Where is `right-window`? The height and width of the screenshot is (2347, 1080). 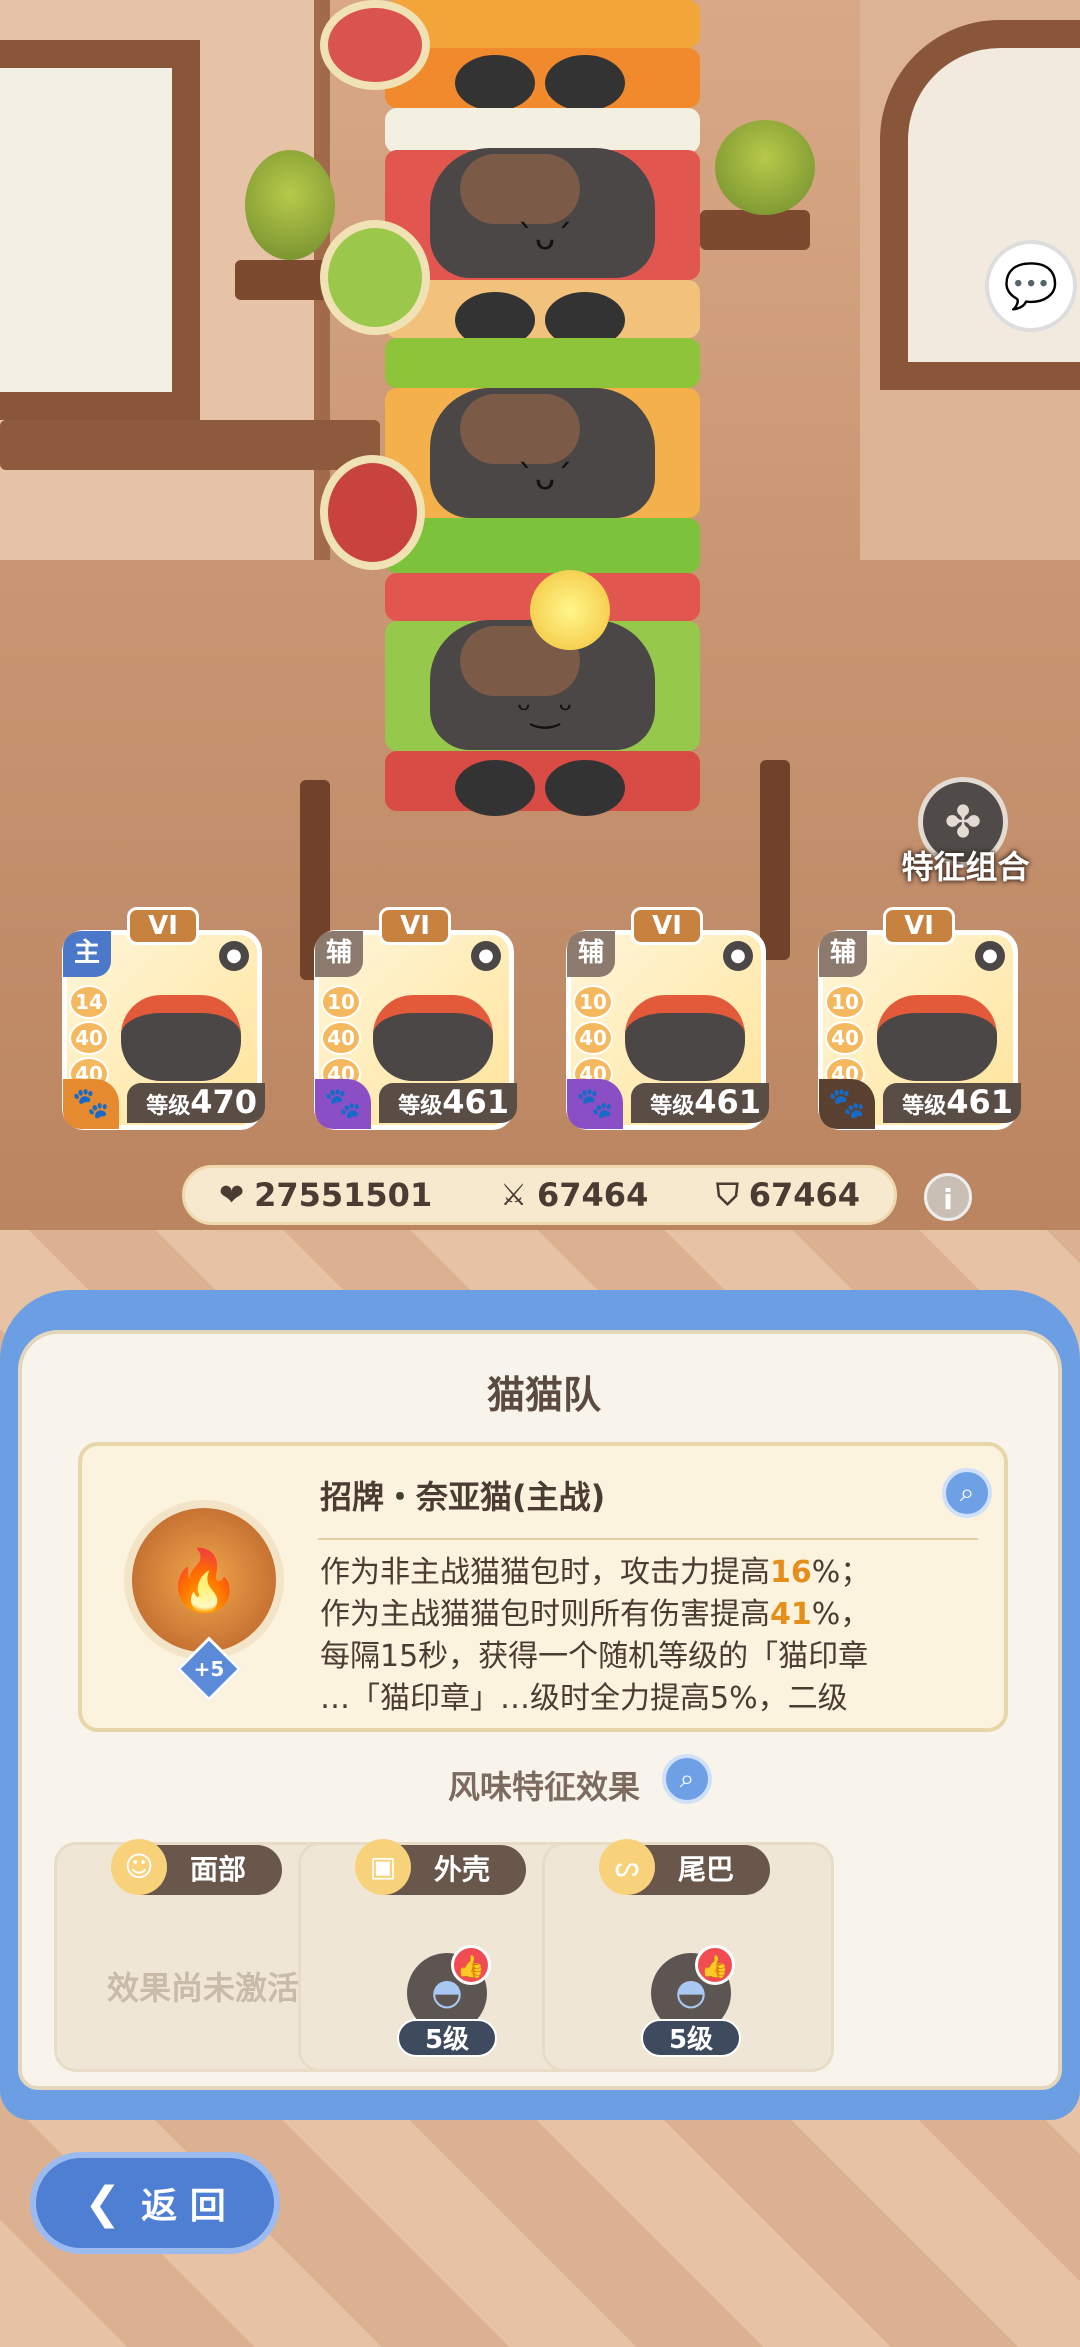 right-window is located at coordinates (980, 205).